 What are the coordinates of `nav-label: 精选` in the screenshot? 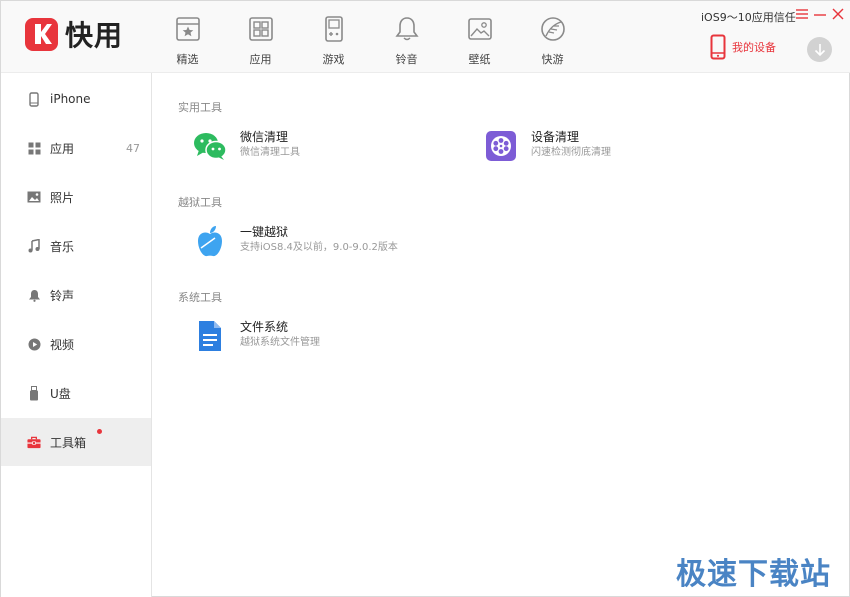 It's located at (187, 59).